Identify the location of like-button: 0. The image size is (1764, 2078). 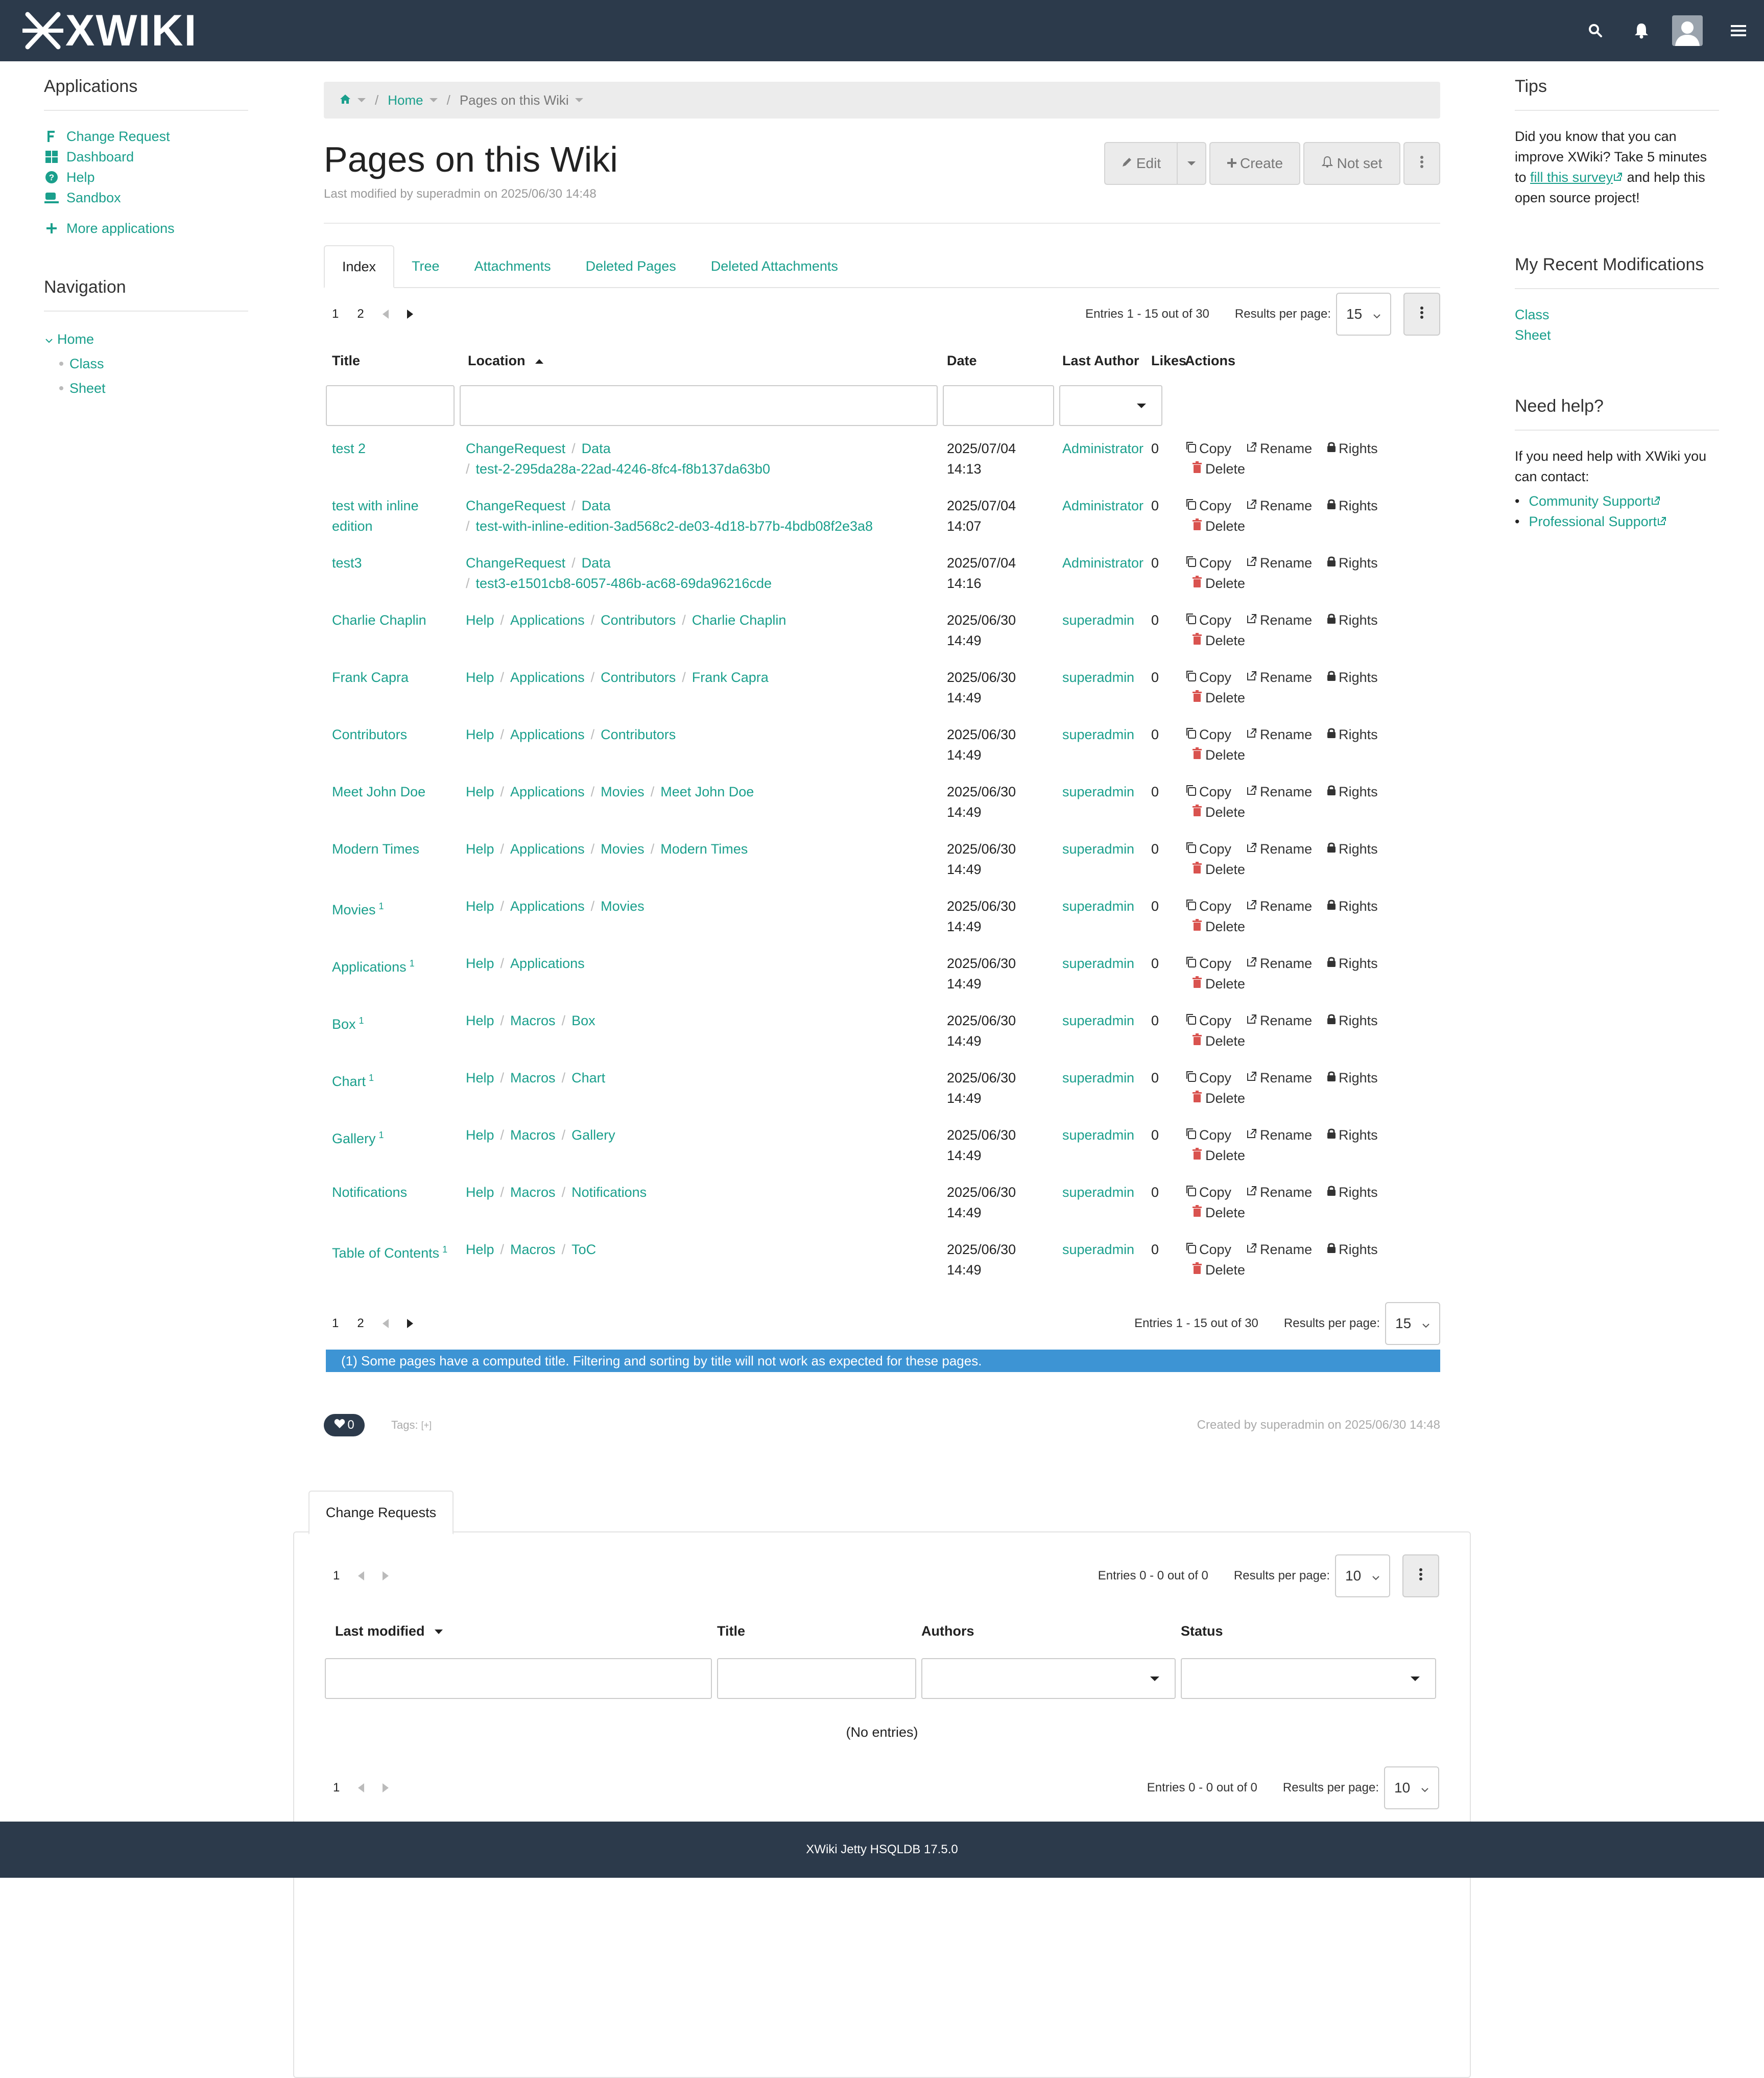
(344, 1425).